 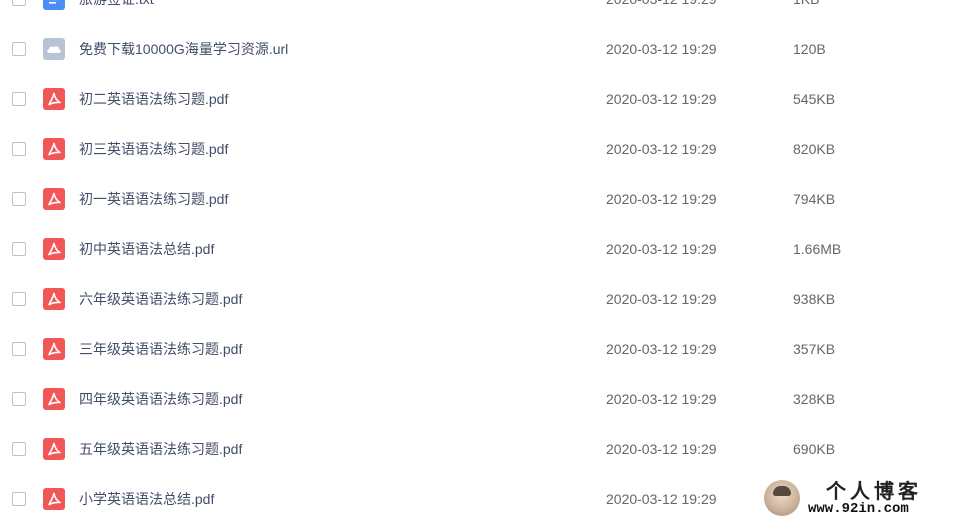 What do you see at coordinates (183, 49) in the screenshot?
I see `file-name: 免费下载10000G海量学习资源.url` at bounding box center [183, 49].